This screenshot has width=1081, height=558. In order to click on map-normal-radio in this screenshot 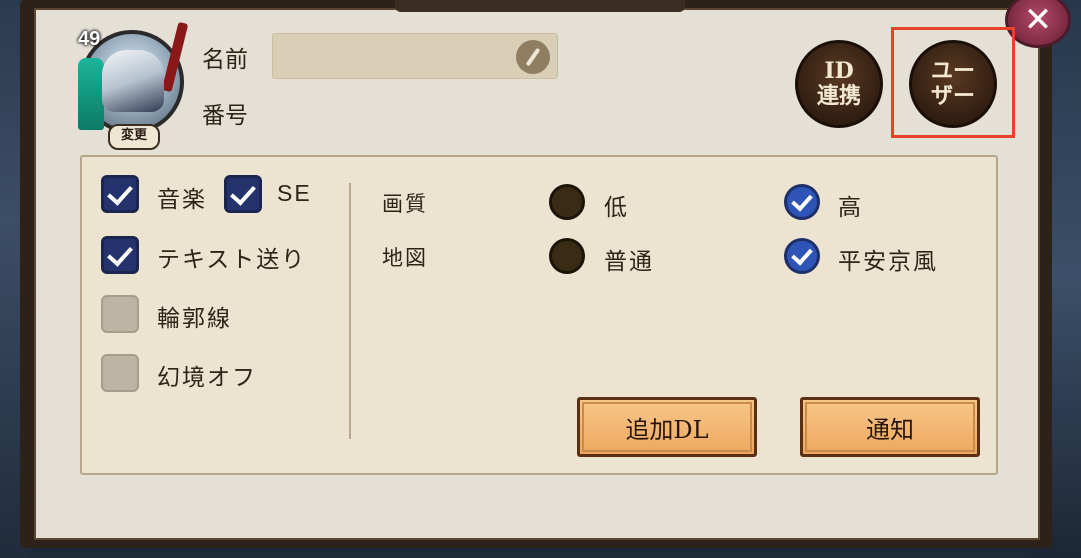, I will do `click(567, 256)`.